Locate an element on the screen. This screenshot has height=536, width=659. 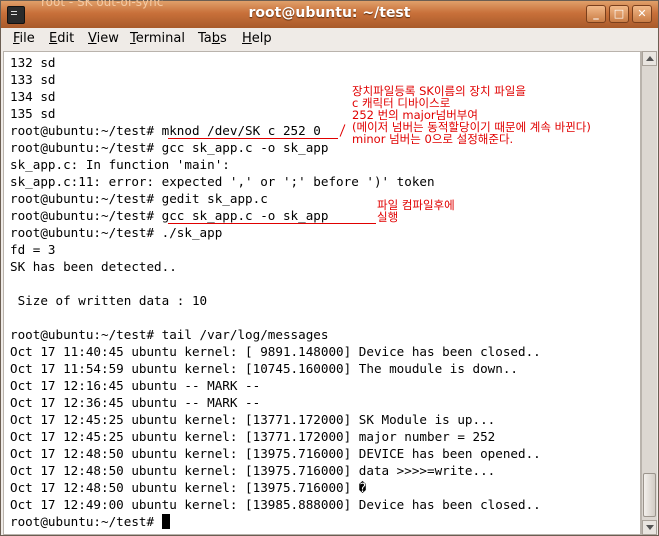
annotation-line: minor 넘버는 0으로 설정해준다. is located at coordinates (433, 139).